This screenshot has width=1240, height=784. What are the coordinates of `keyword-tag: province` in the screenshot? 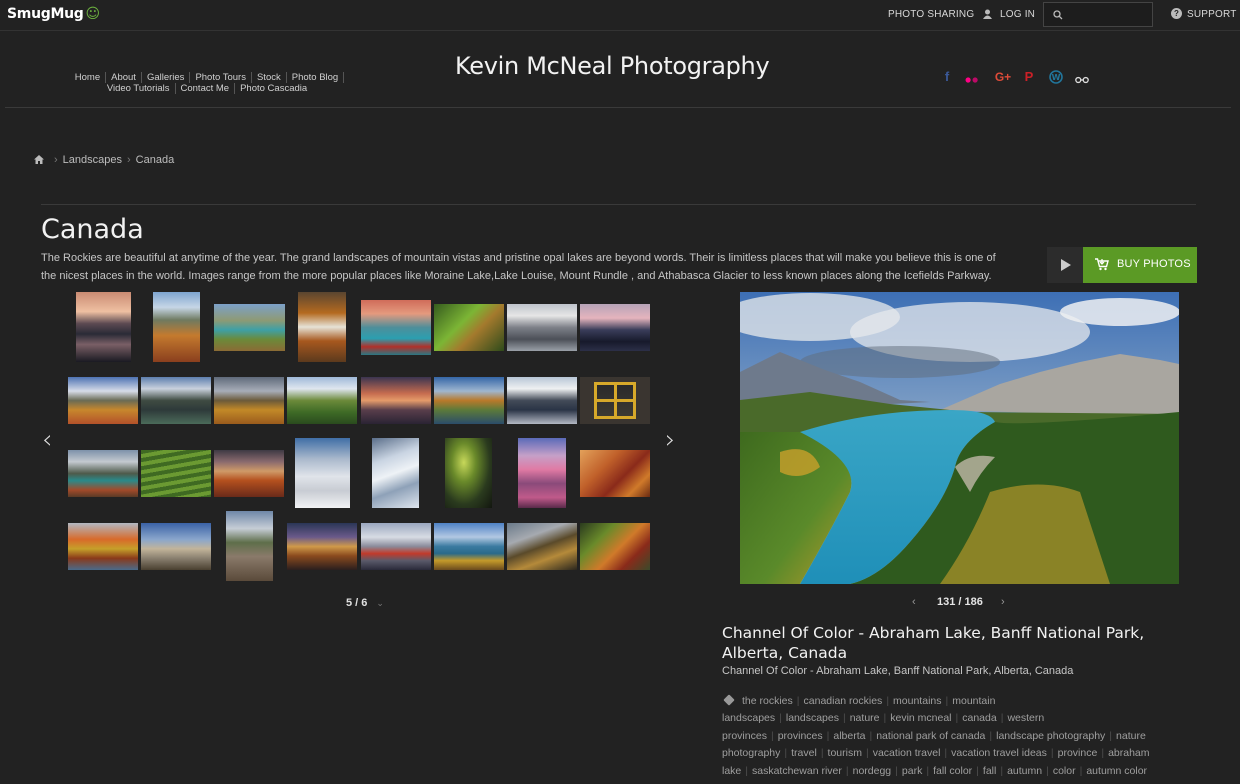 It's located at (1078, 753).